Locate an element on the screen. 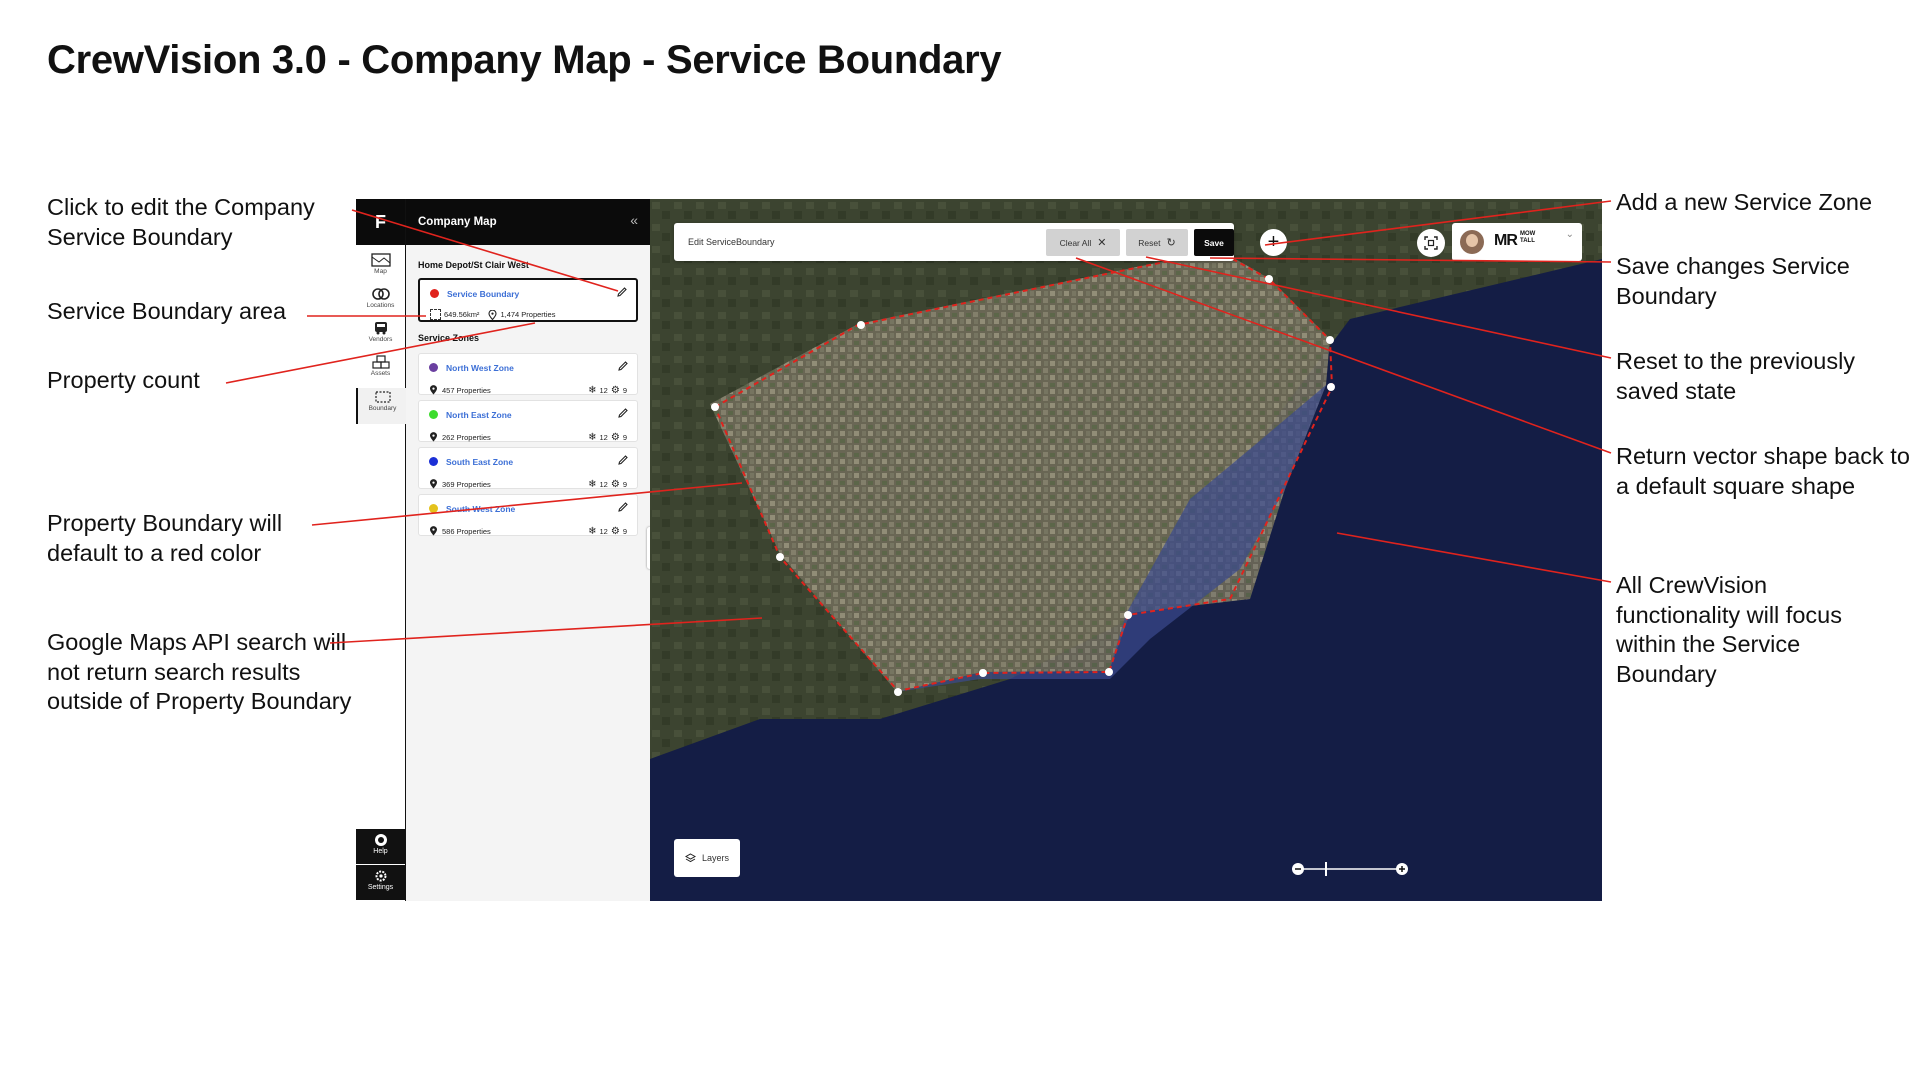 This screenshot has width=1920, height=1080. location-label: Home Depot/St Clair West is located at coordinates (473, 265).